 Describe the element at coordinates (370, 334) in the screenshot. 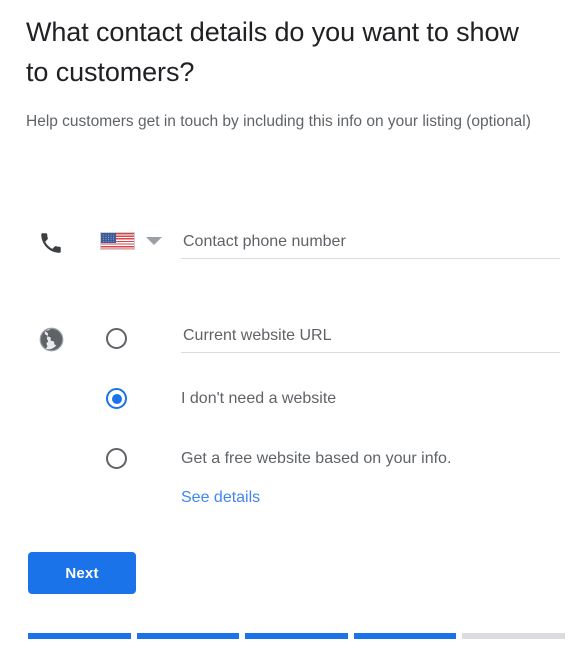

I see `current-website-url-input: Current website URL` at that location.